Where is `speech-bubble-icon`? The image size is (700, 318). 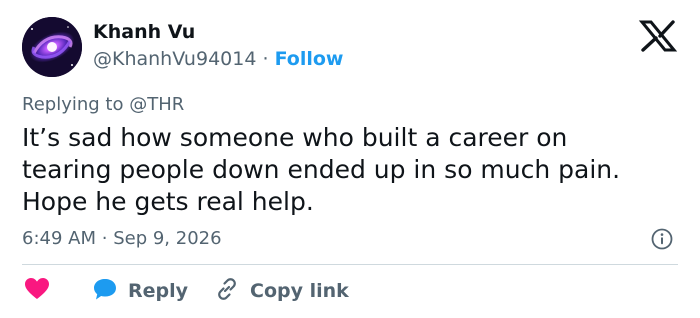 speech-bubble-icon is located at coordinates (105, 291).